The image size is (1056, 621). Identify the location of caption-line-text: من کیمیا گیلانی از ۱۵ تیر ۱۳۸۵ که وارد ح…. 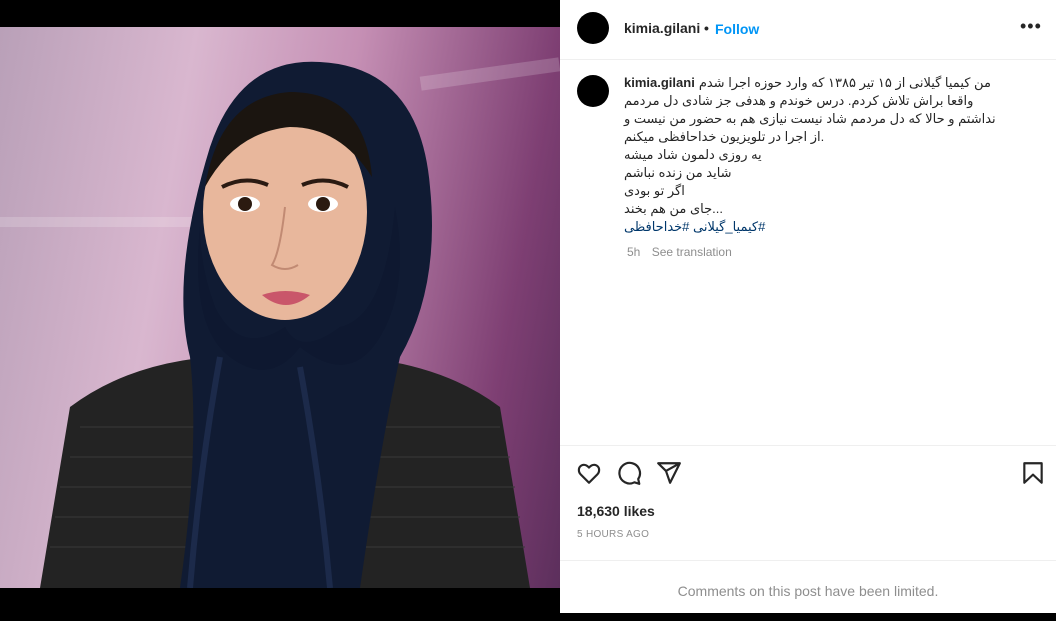
(844, 82).